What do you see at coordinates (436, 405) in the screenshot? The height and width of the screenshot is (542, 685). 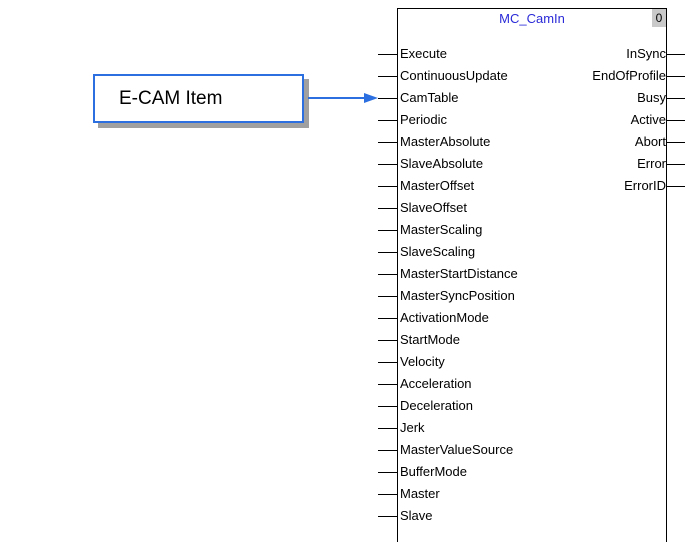 I see `input-pin-label: Deceleration` at bounding box center [436, 405].